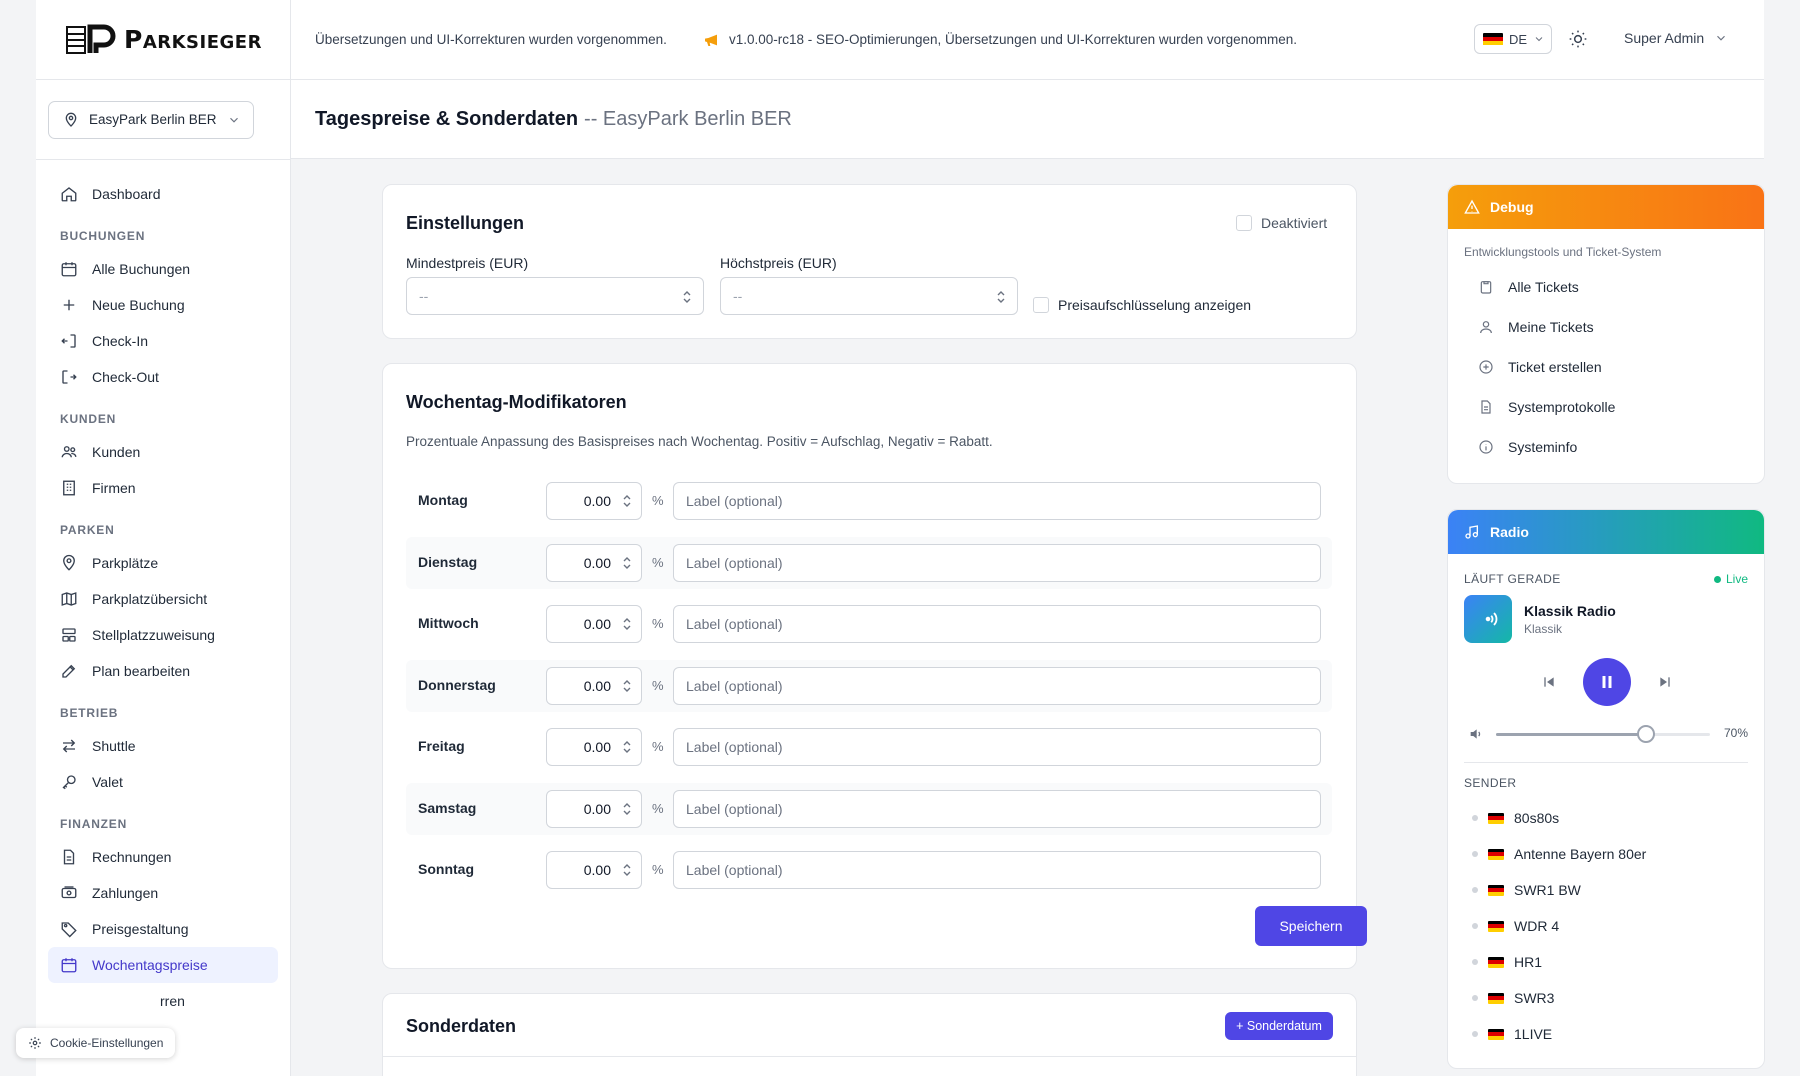  Describe the element at coordinates (69, 892) in the screenshot. I see `banknote-icon` at that location.